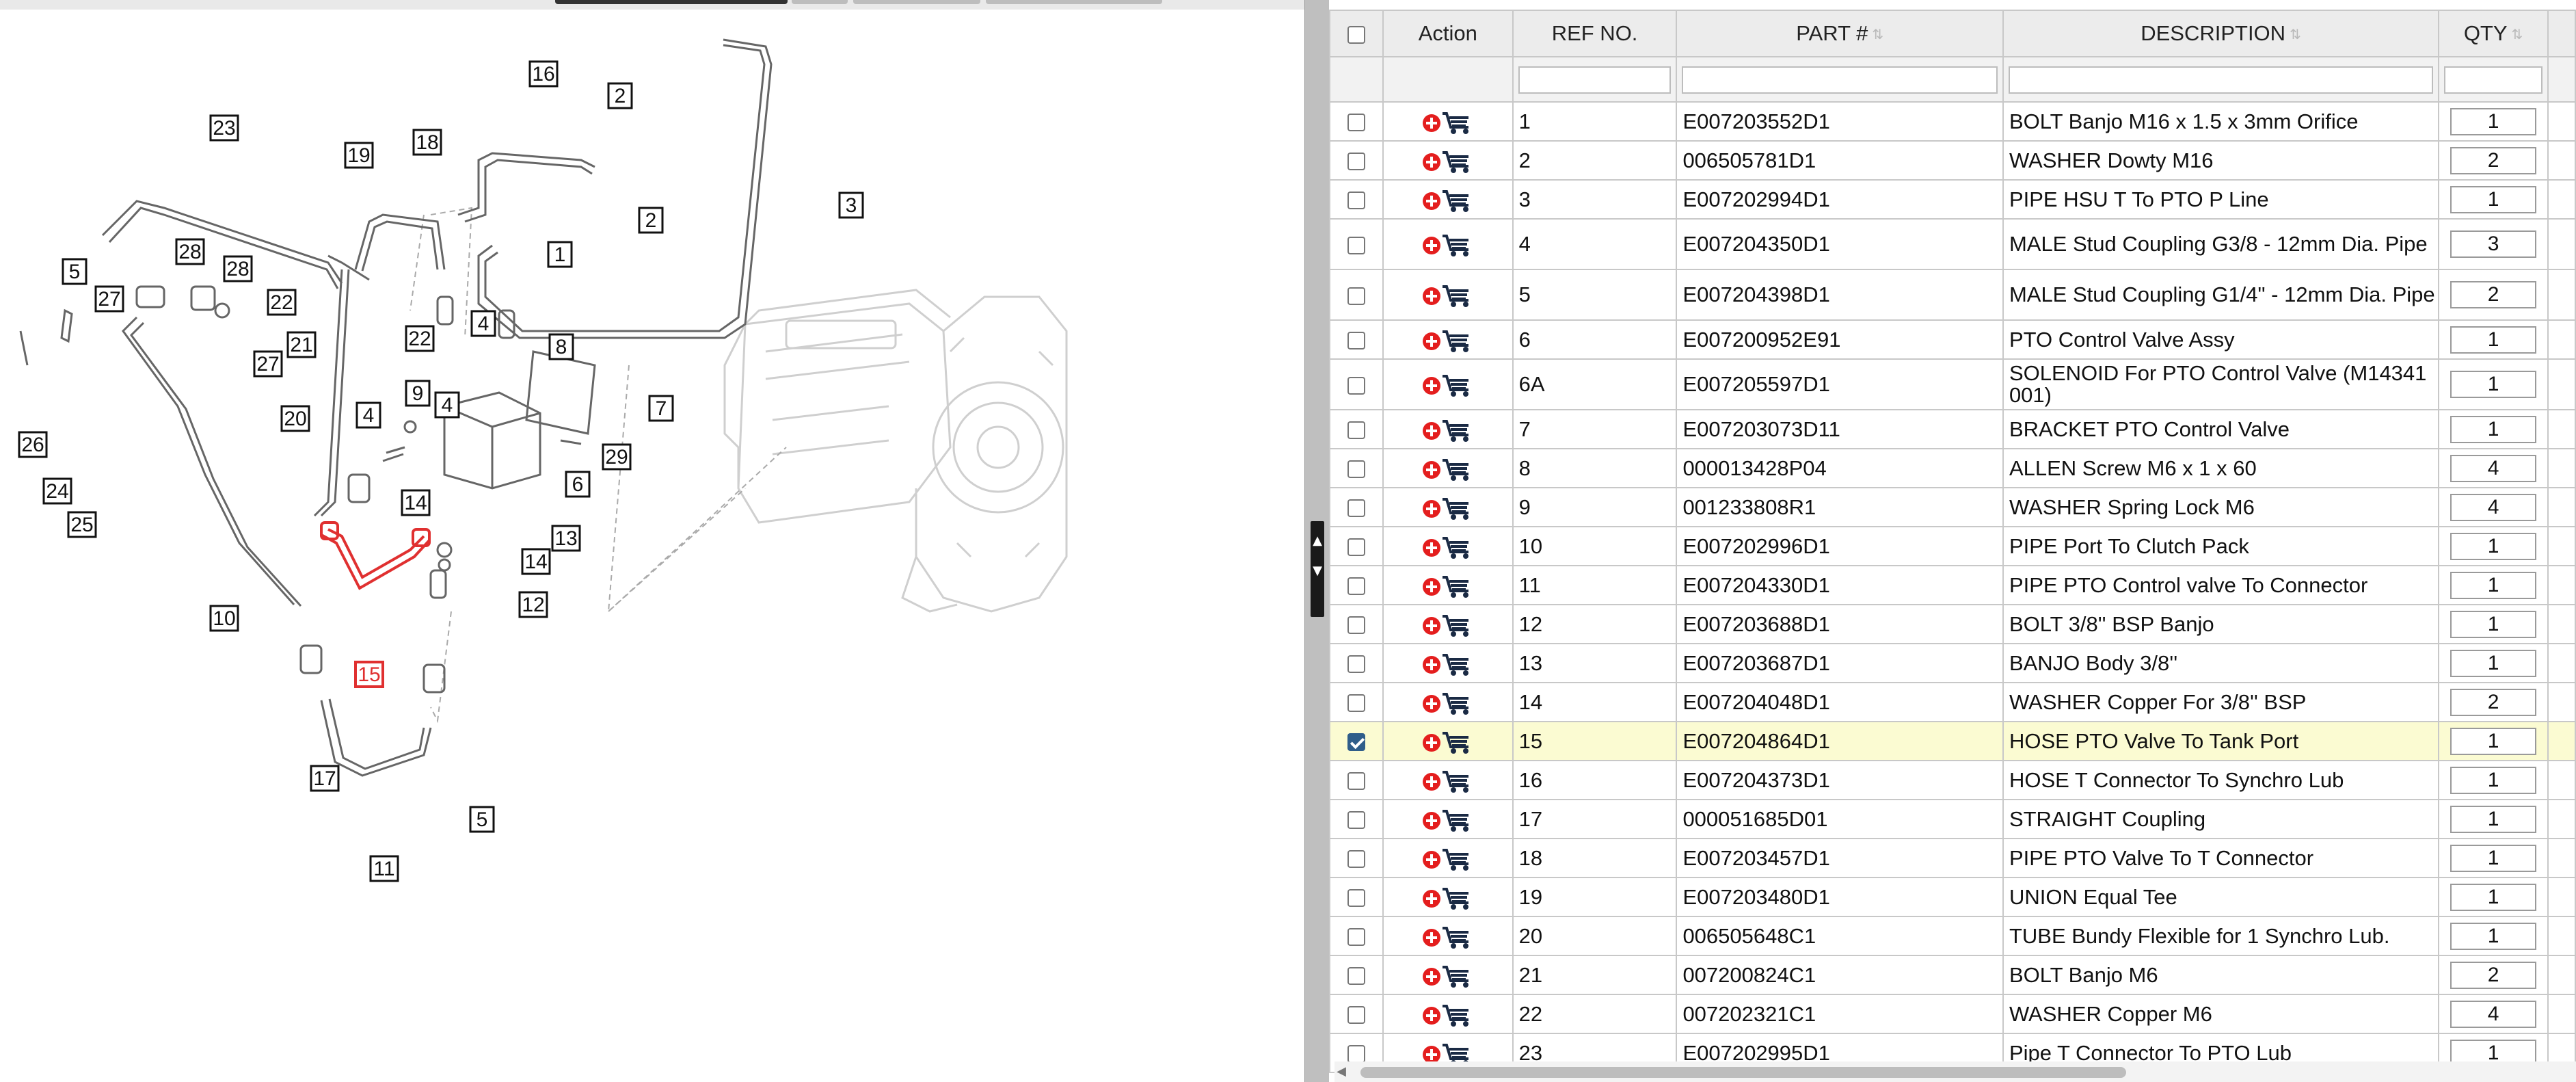  Describe the element at coordinates (282, 302) in the screenshot. I see `callout-22: 22` at that location.